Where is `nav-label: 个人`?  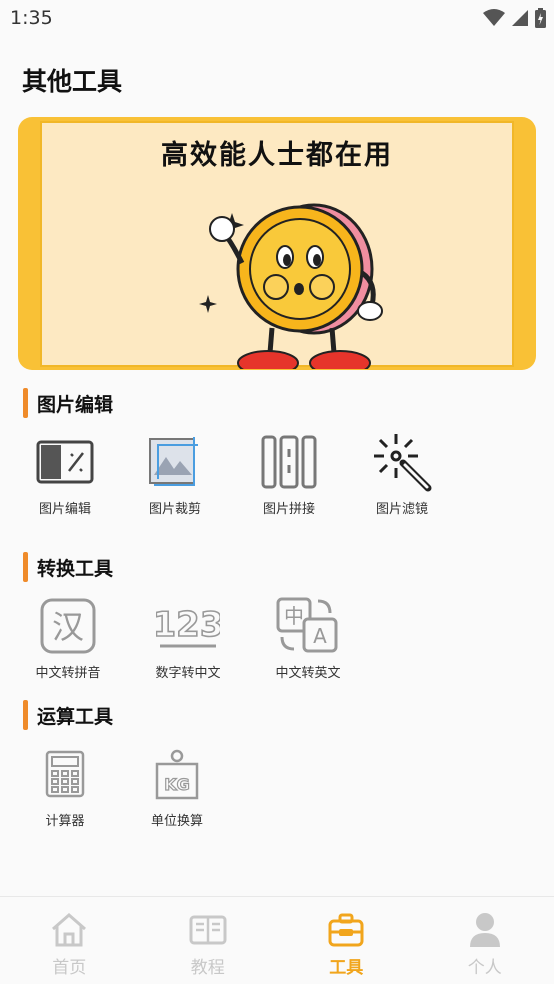
nav-label: 个人 is located at coordinates (484, 968).